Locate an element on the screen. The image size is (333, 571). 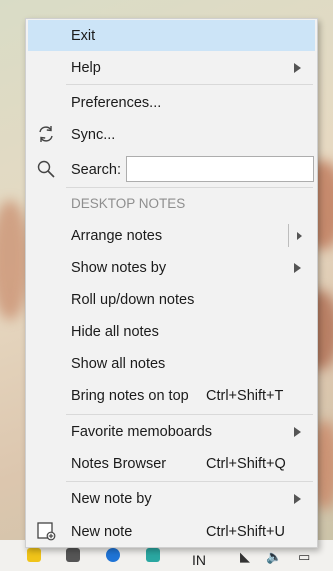
menu-item-bring-notes-on-top: Bring notes on top Ctrl+Shift+T is located at coordinates (171, 395).